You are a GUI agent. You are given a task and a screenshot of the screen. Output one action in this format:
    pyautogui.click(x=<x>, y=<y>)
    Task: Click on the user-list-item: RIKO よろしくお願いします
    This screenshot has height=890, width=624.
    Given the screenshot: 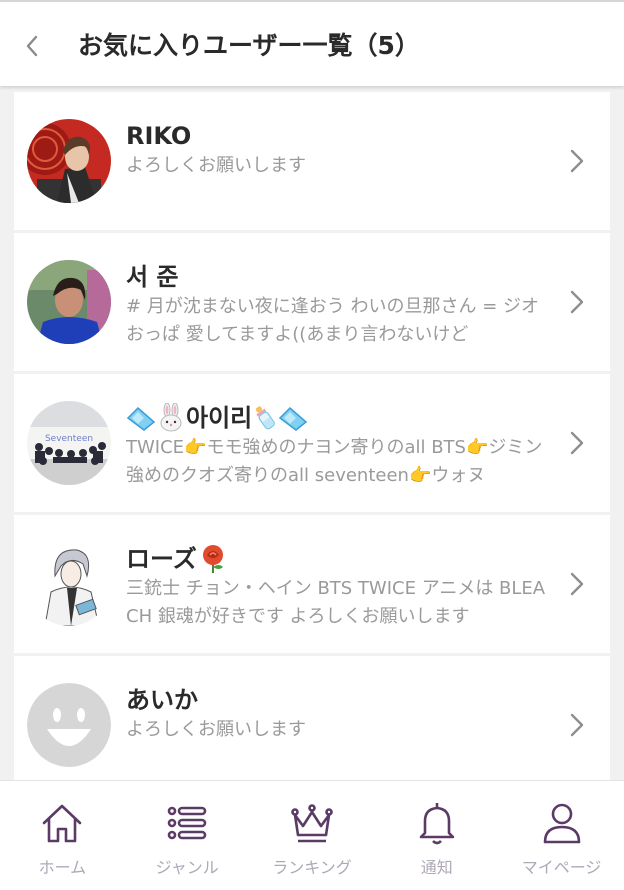 What is the action you would take?
    pyautogui.click(x=312, y=161)
    